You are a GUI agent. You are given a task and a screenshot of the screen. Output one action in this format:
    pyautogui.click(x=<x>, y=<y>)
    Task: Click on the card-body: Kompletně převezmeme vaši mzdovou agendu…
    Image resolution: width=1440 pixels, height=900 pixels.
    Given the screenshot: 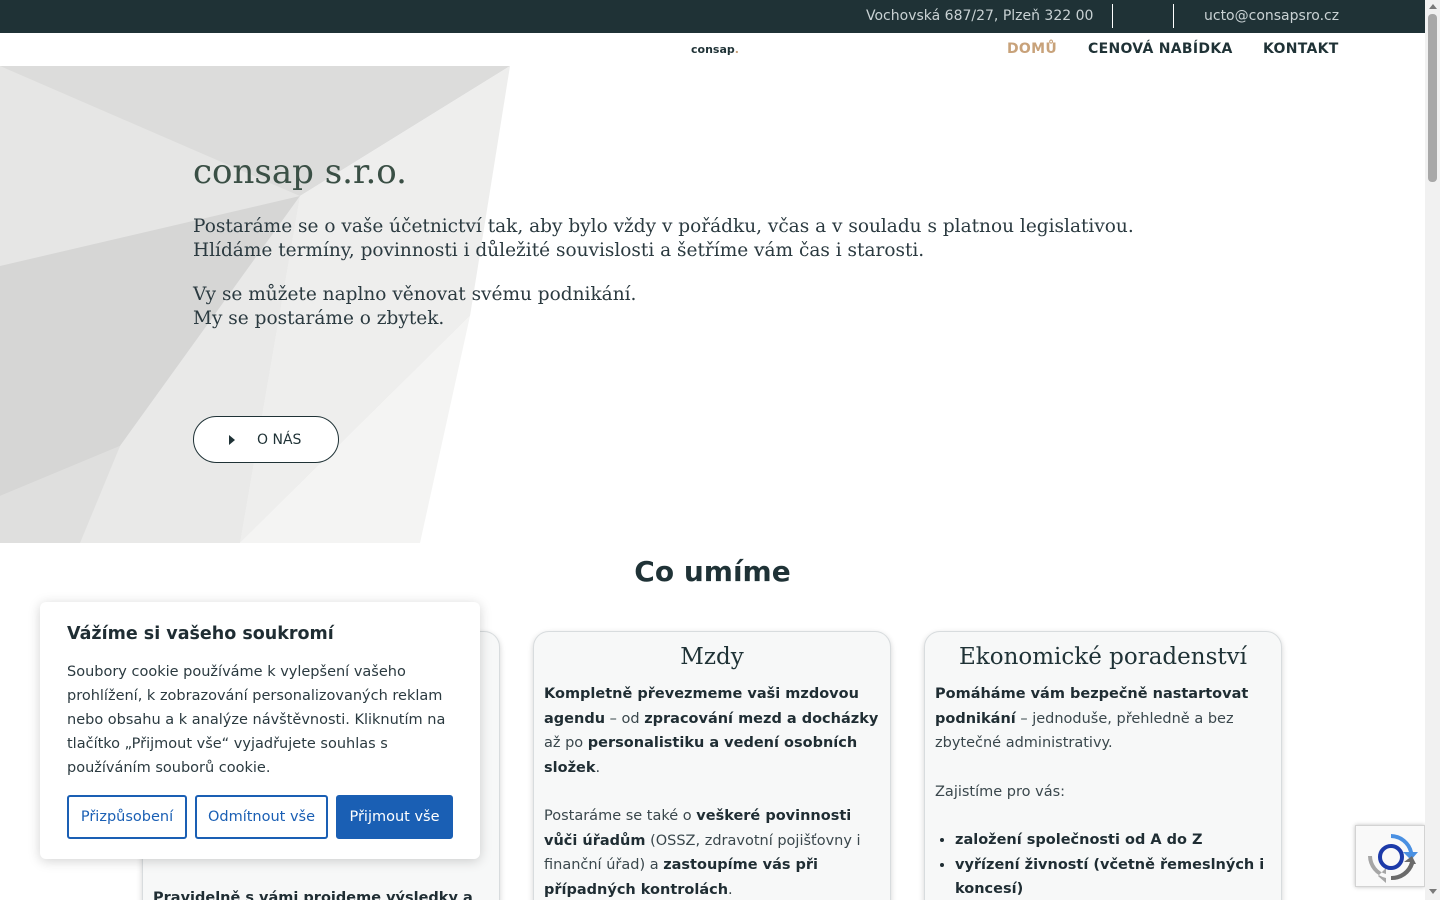 What is the action you would take?
    pyautogui.click(x=711, y=792)
    